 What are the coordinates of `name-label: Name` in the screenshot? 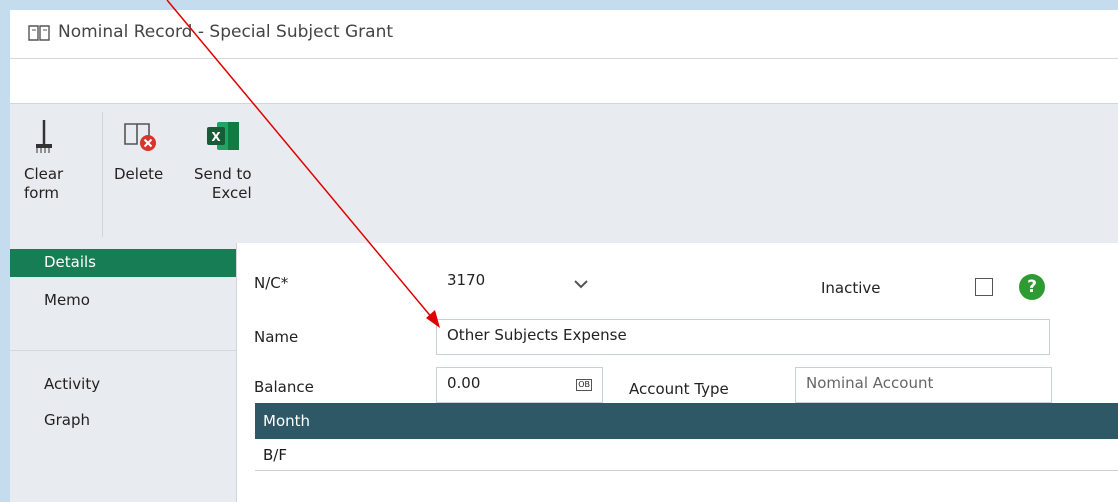 It's located at (276, 337).